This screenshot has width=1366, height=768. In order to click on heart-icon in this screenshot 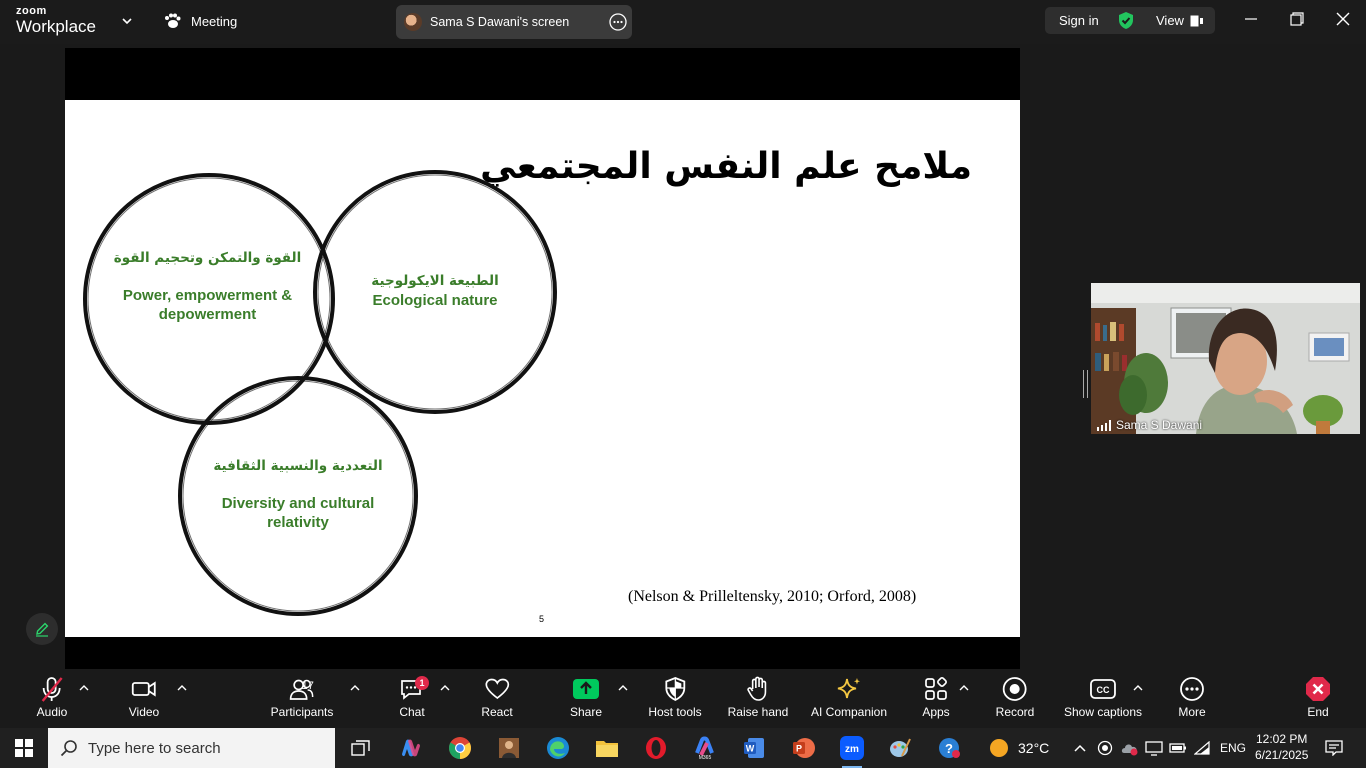, I will do `click(496, 689)`.